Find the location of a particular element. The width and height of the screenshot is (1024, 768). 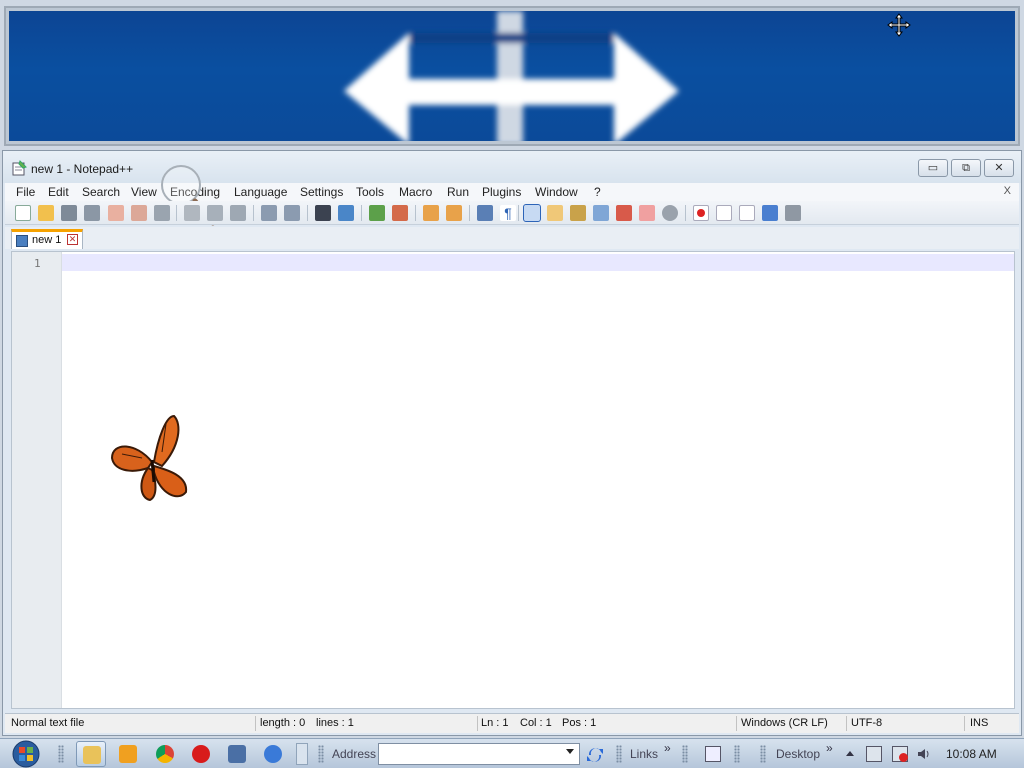

menu-tools: Tools is located at coordinates (370, 192).